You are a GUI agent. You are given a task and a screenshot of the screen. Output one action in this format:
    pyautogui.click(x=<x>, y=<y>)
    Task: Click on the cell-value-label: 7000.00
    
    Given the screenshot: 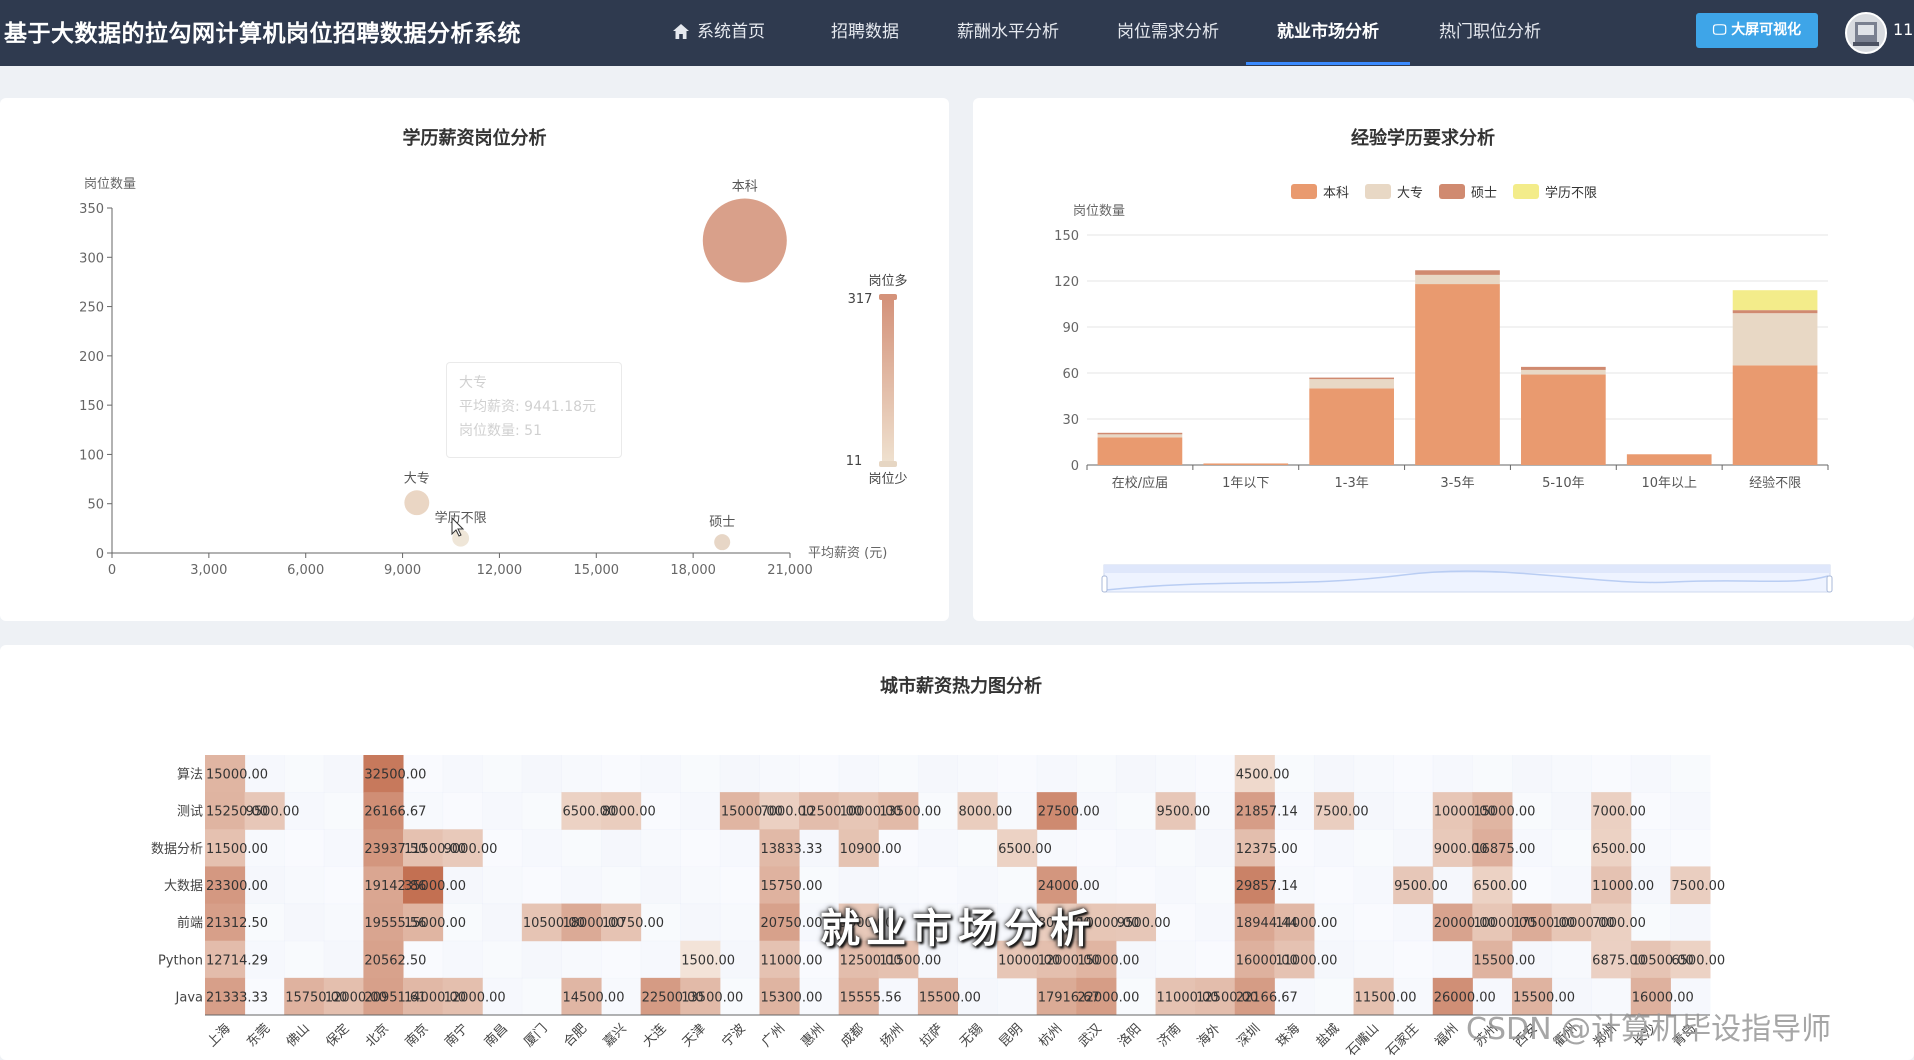 What is the action you would take?
    pyautogui.click(x=1619, y=812)
    